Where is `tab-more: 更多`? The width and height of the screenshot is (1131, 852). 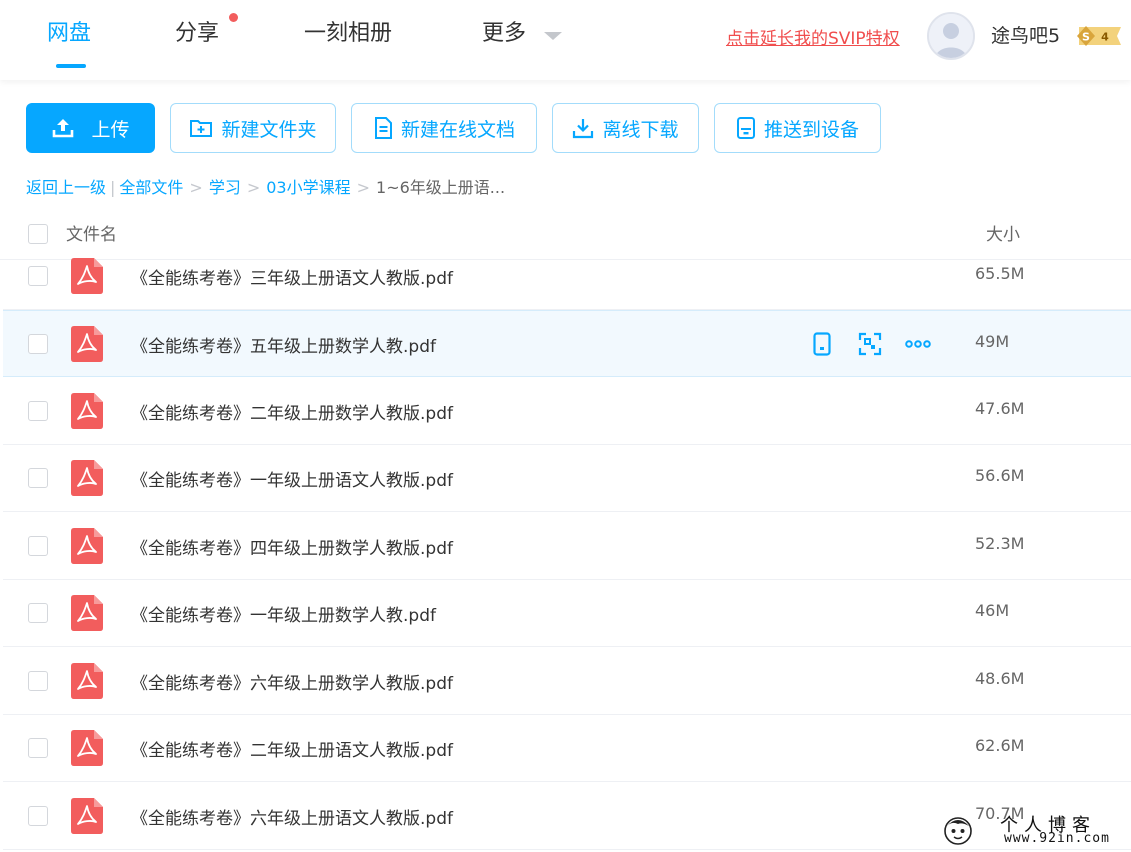 tab-more: 更多 is located at coordinates (504, 34).